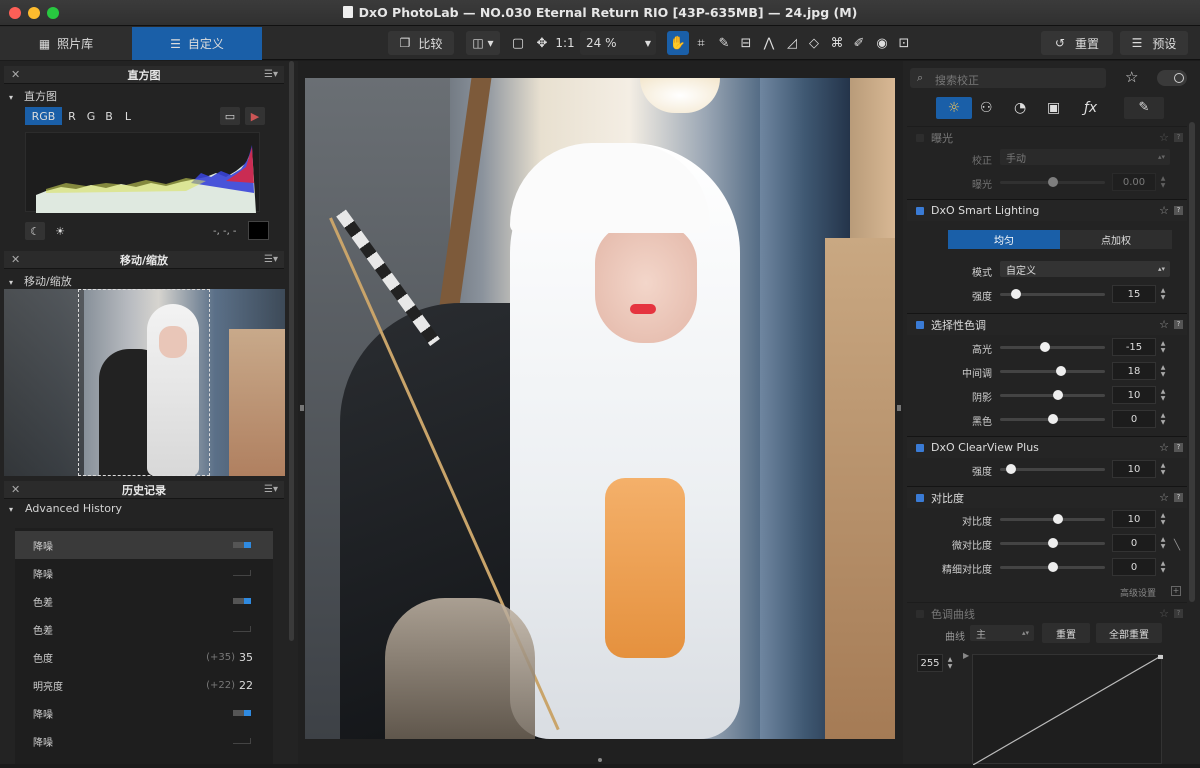  I want to click on exposure-slider, so click(1052, 182).